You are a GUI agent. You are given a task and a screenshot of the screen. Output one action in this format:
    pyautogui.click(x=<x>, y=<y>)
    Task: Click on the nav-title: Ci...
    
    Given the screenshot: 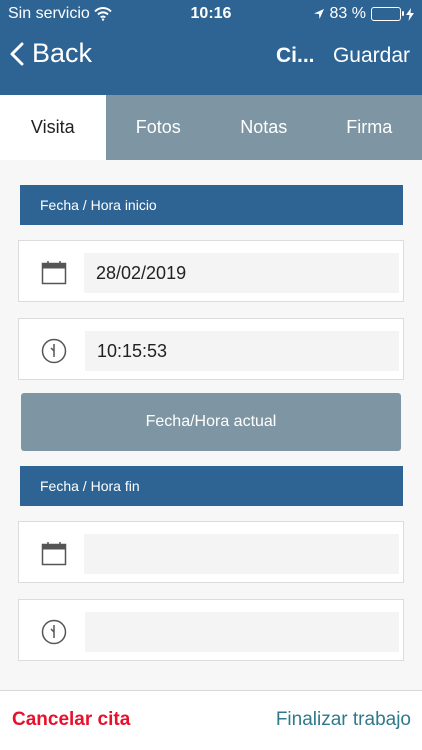 What is the action you would take?
    pyautogui.click(x=295, y=55)
    